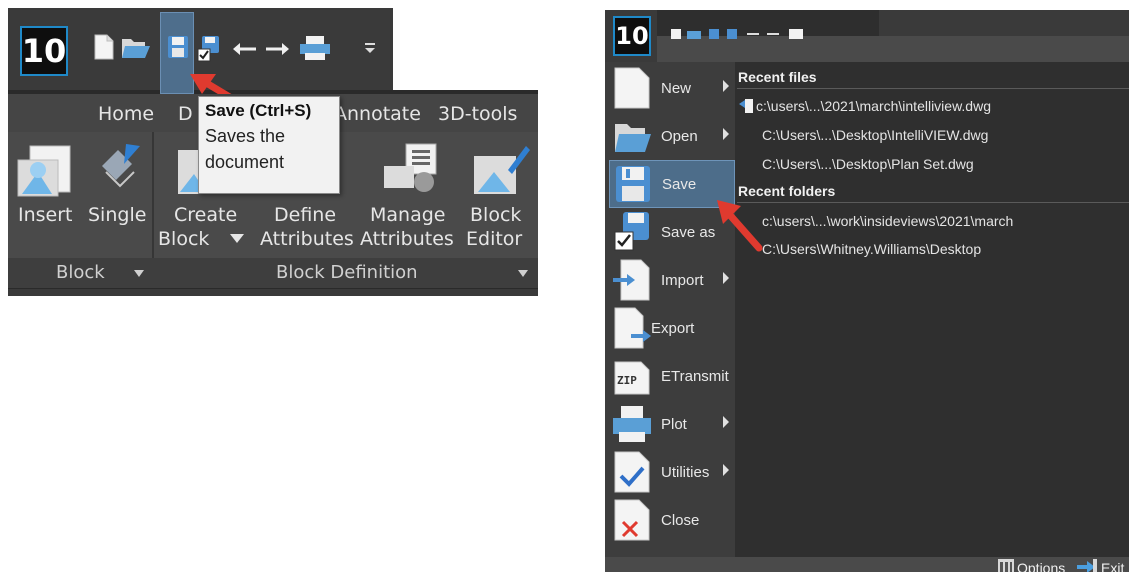 Image resolution: width=1129 pixels, height=572 pixels. What do you see at coordinates (685, 472) in the screenshot?
I see `menu-label: Utilities` at bounding box center [685, 472].